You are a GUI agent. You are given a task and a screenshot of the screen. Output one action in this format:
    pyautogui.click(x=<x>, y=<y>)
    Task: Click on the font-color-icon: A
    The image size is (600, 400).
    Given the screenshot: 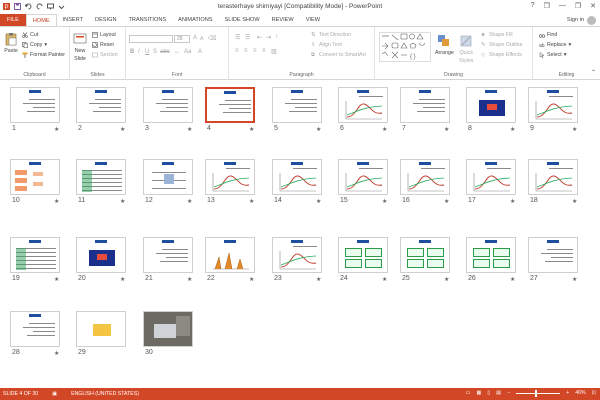 What is the action you would take?
    pyautogui.click(x=200, y=52)
    